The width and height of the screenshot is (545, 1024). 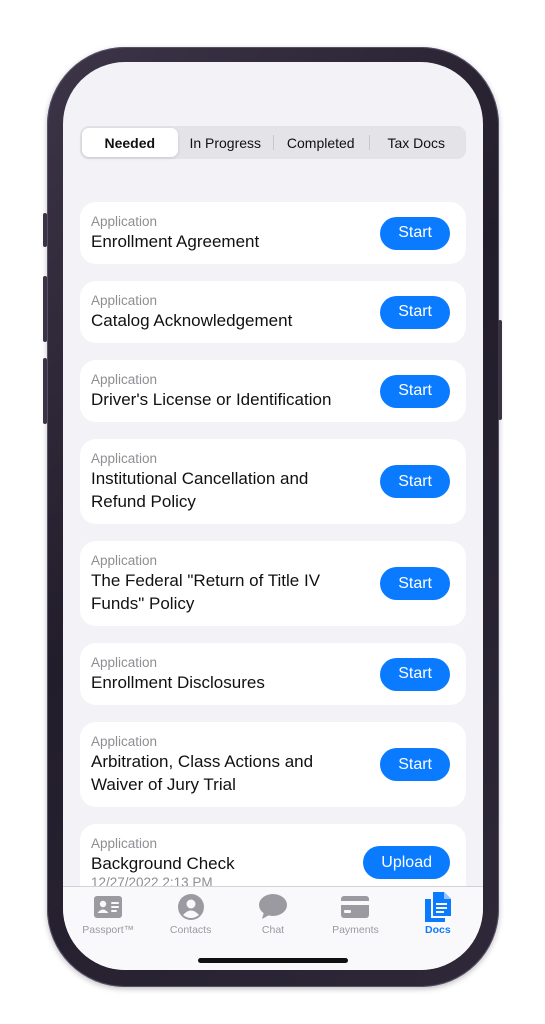 I want to click on tab-label: Docs, so click(x=437, y=930).